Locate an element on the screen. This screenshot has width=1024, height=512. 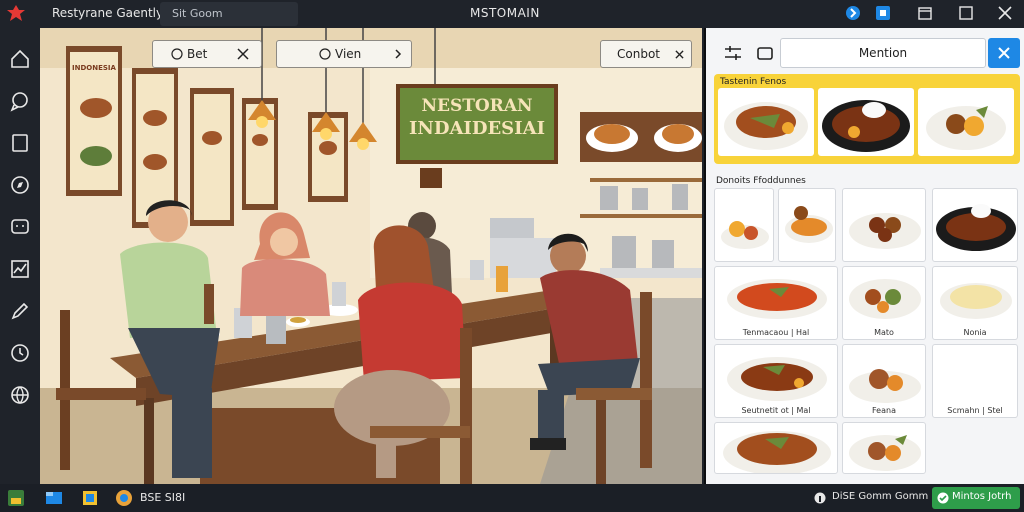
status-badge-label: Mintos Jotrh is located at coordinates (982, 496).